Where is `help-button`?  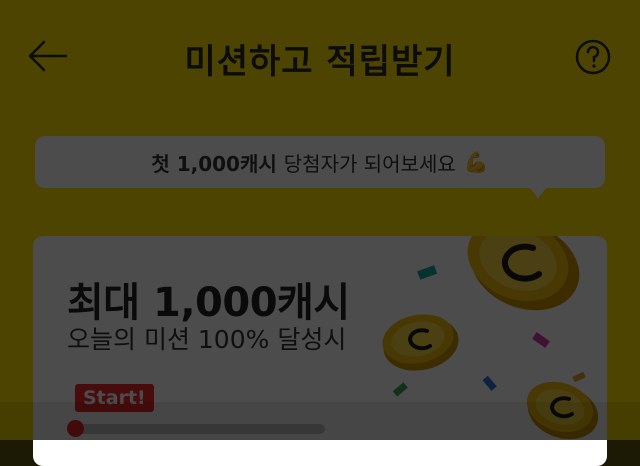
help-button is located at coordinates (593, 57).